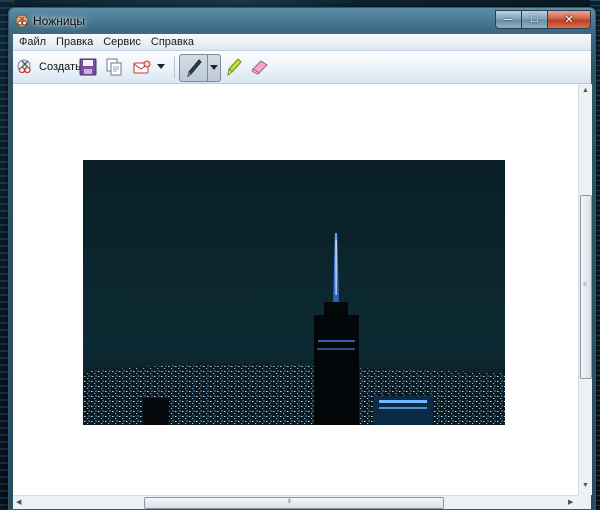 This screenshot has width=600, height=510. What do you see at coordinates (59, 21) in the screenshot?
I see `window-title: Ножницы` at bounding box center [59, 21].